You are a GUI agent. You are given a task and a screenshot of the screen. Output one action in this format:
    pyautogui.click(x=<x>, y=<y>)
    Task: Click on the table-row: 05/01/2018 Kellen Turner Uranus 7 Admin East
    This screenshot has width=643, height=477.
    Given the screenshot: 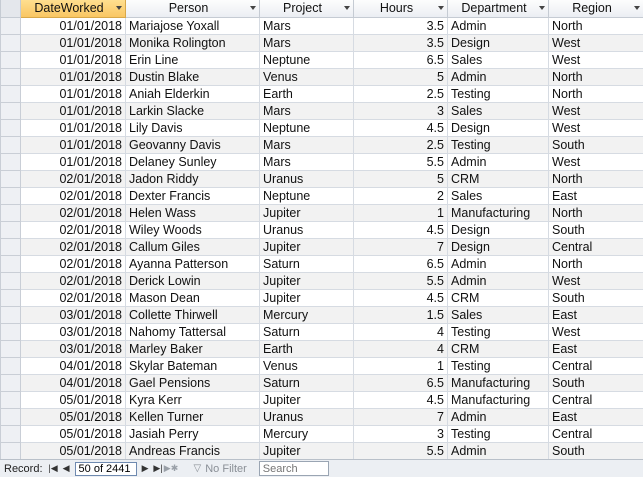 What is the action you would take?
    pyautogui.click(x=321, y=416)
    